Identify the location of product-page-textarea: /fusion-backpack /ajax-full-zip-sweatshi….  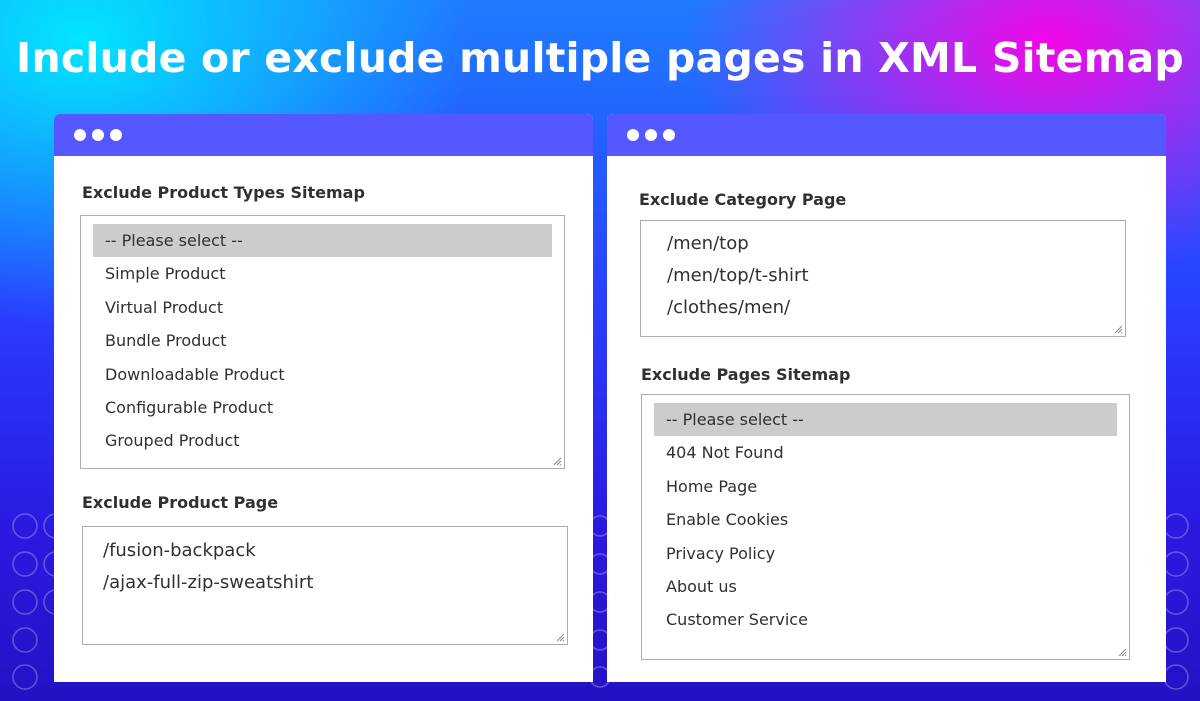
(325, 585).